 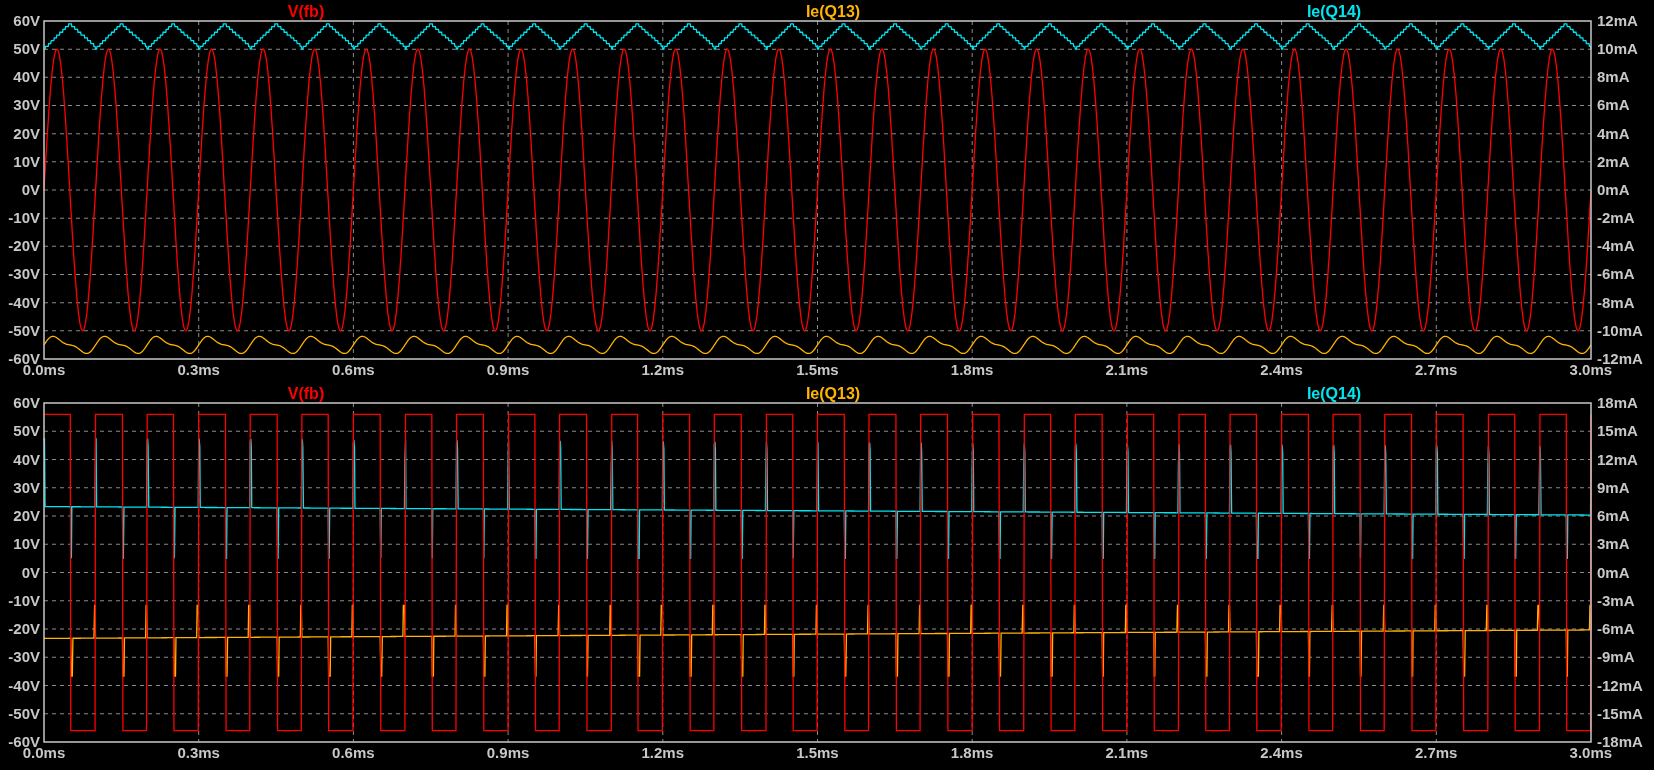 I want to click on axis-tick-label: 3mA, so click(x=1613, y=544).